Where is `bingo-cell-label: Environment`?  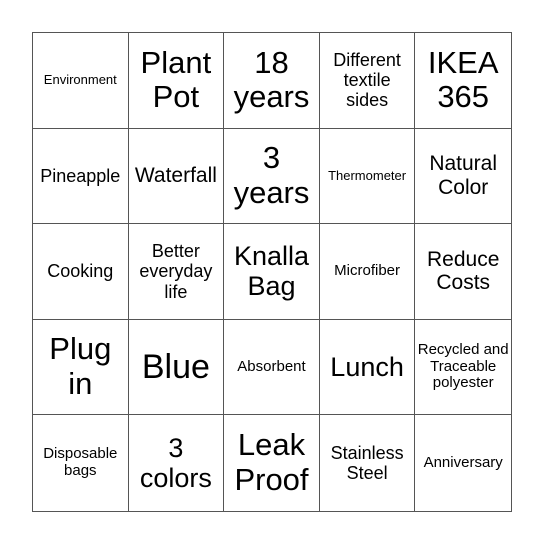 bingo-cell-label: Environment is located at coordinates (80, 80).